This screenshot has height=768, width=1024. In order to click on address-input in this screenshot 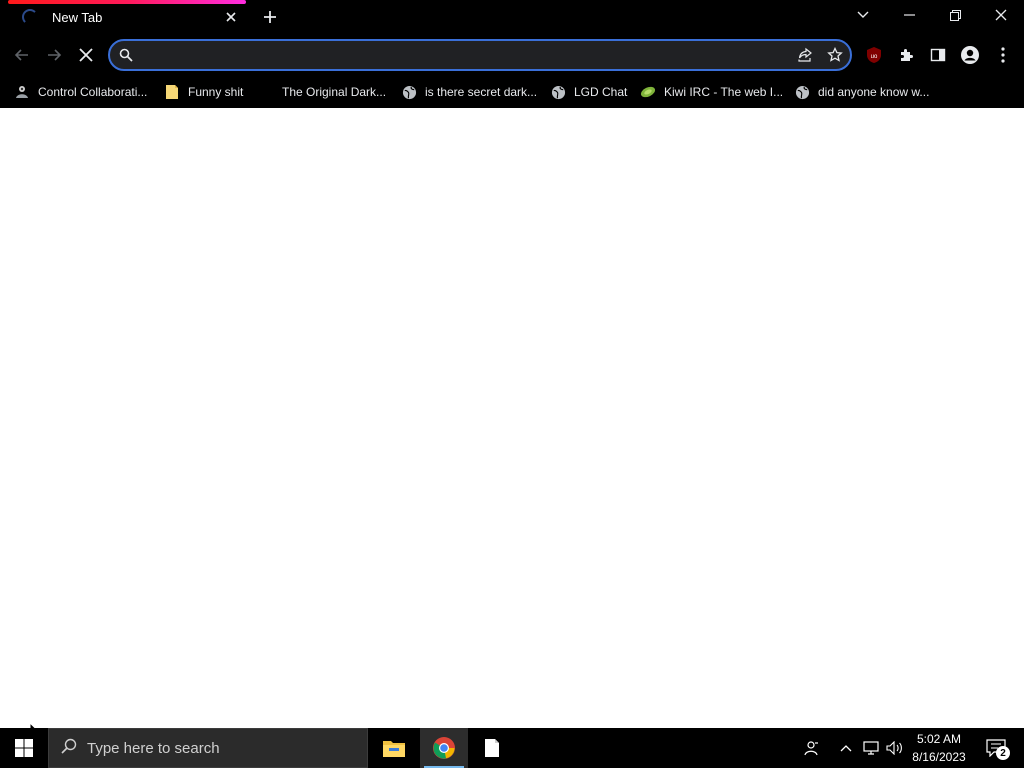, I will do `click(466, 55)`.